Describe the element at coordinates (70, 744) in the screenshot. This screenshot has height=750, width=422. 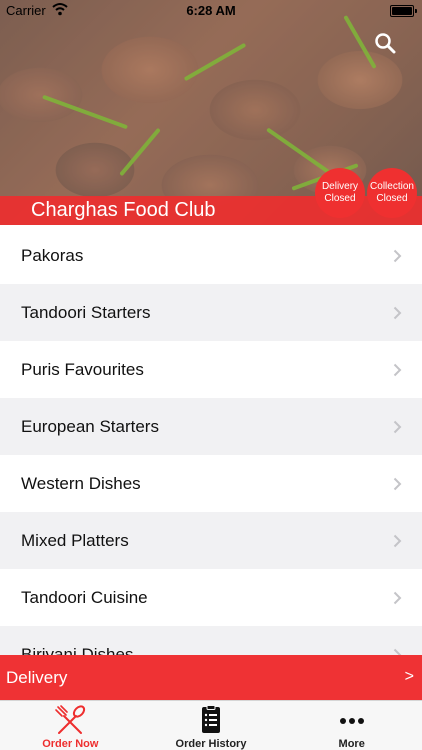
I see `tab-label: Order Now` at that location.